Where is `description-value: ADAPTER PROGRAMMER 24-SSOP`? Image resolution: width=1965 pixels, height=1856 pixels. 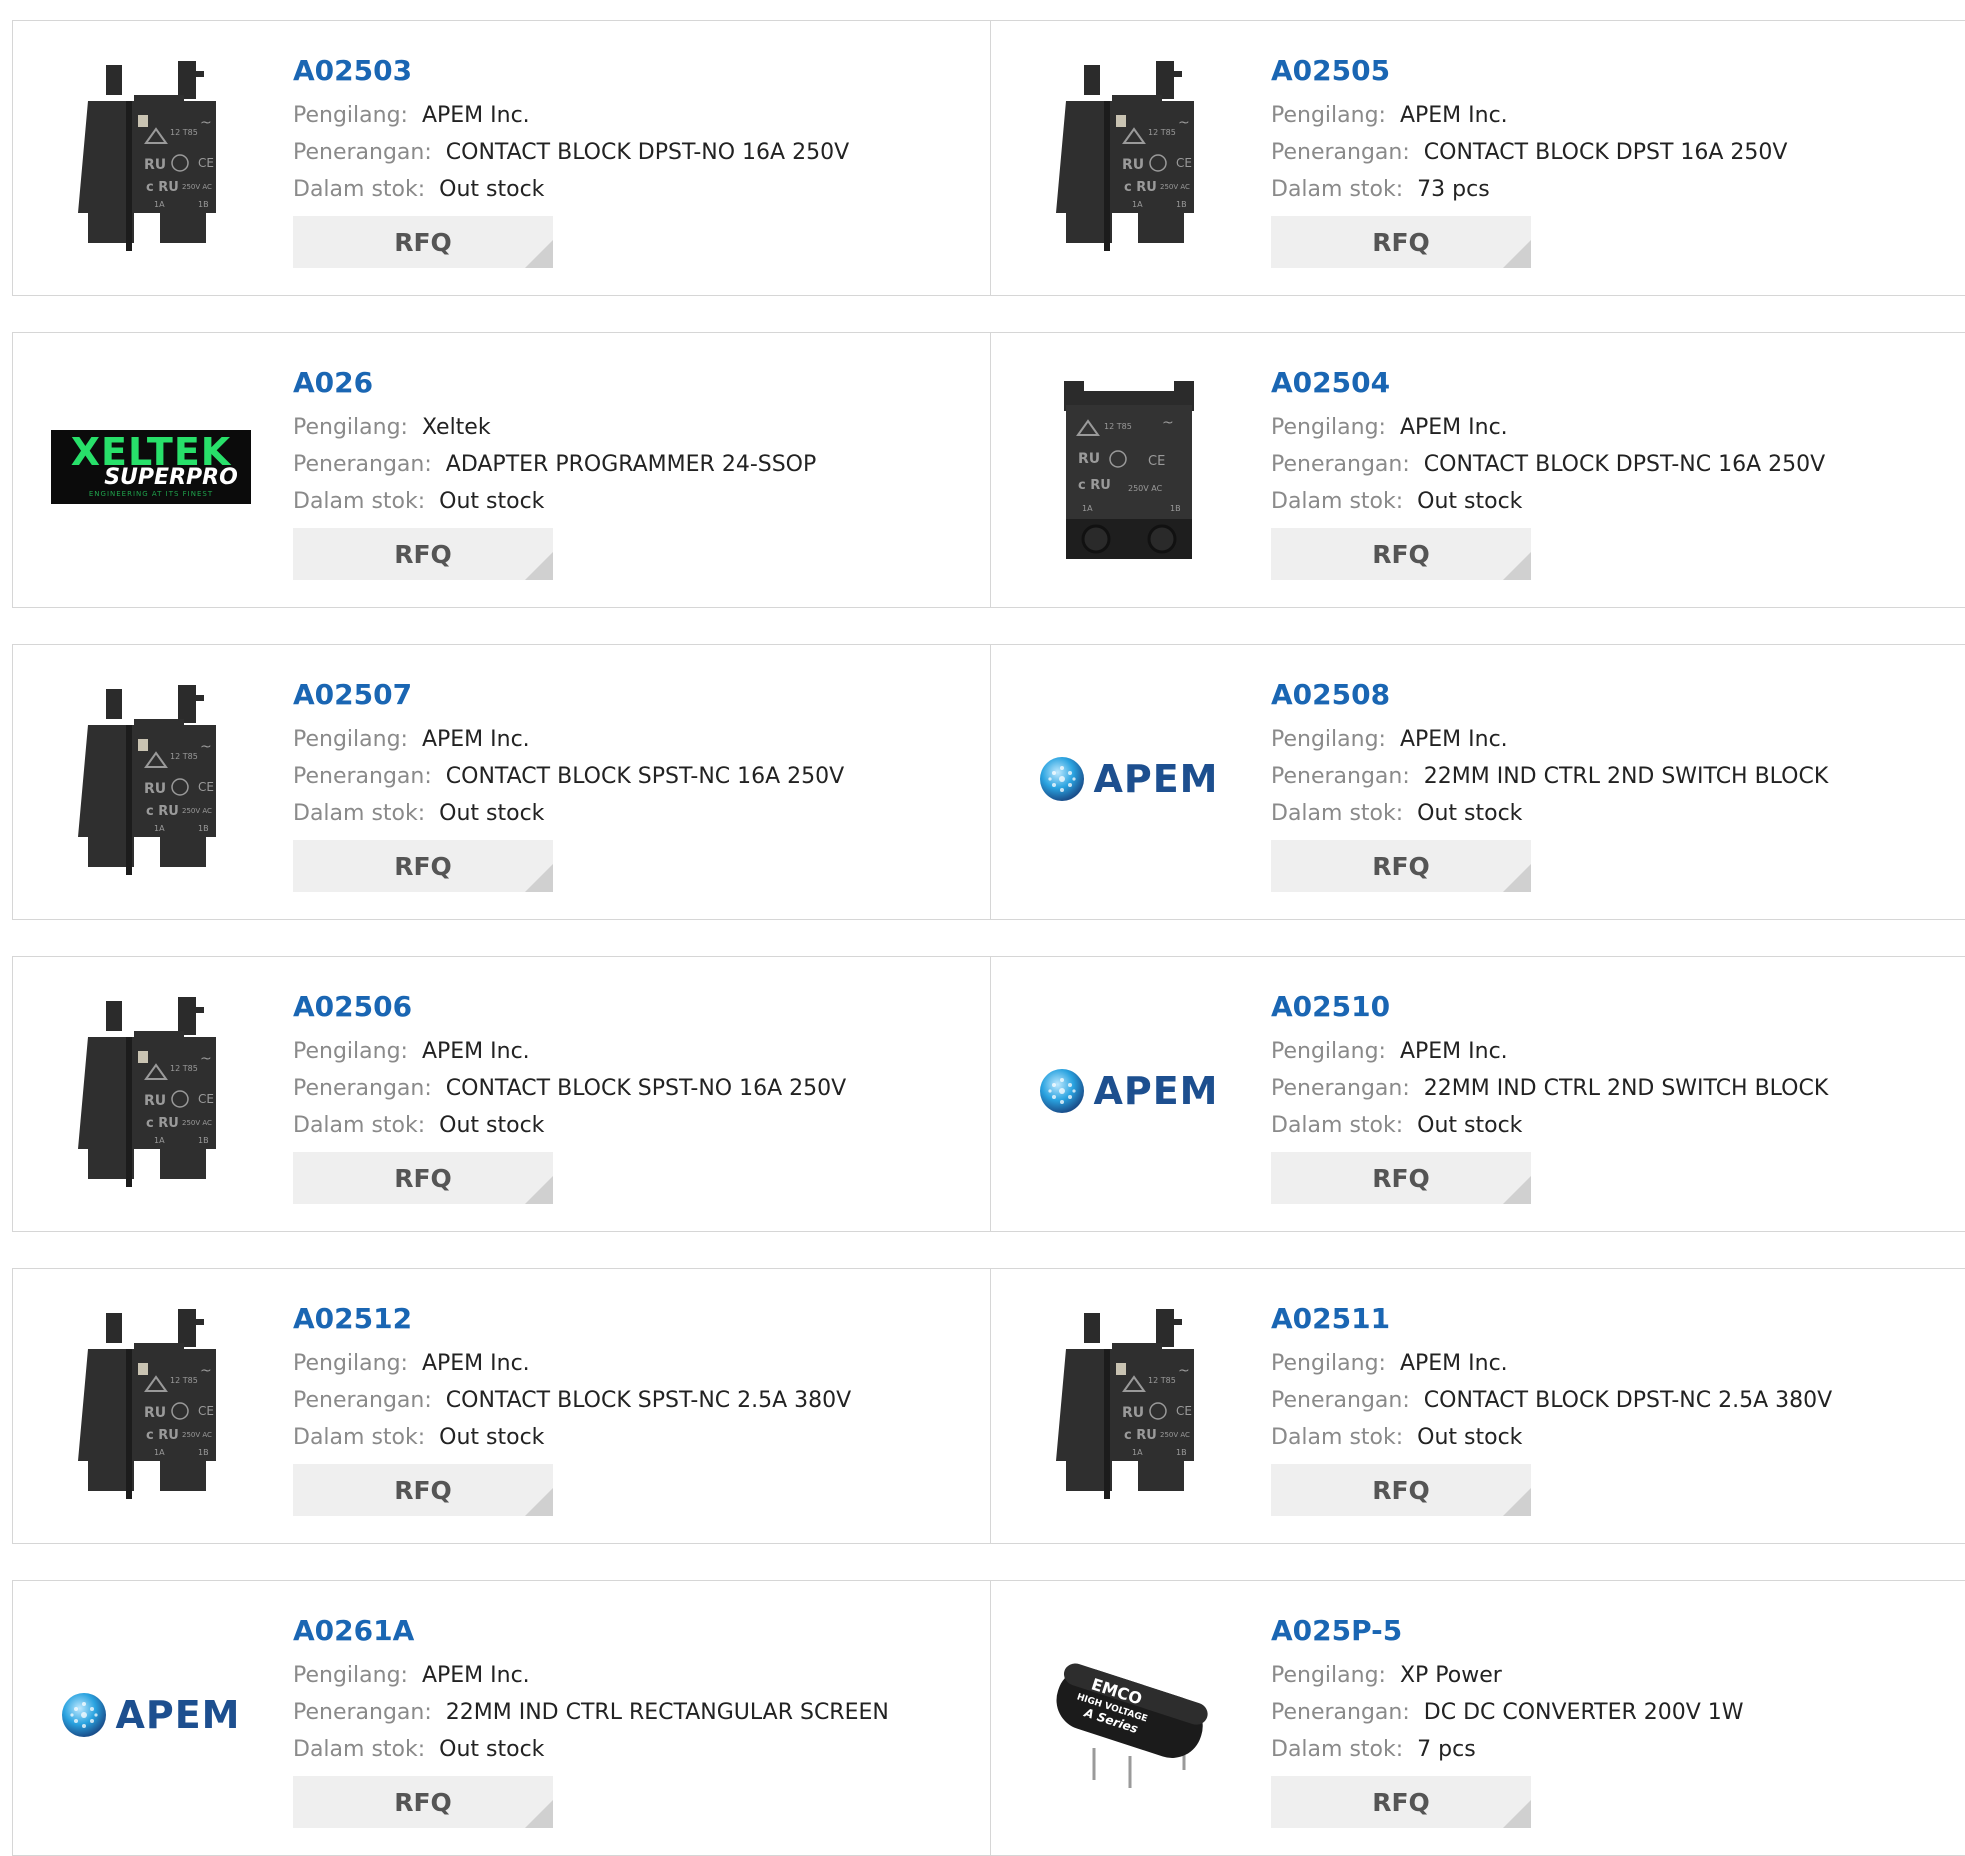
description-value: ADAPTER PROGRAMMER 24-SSOP is located at coordinates (631, 464).